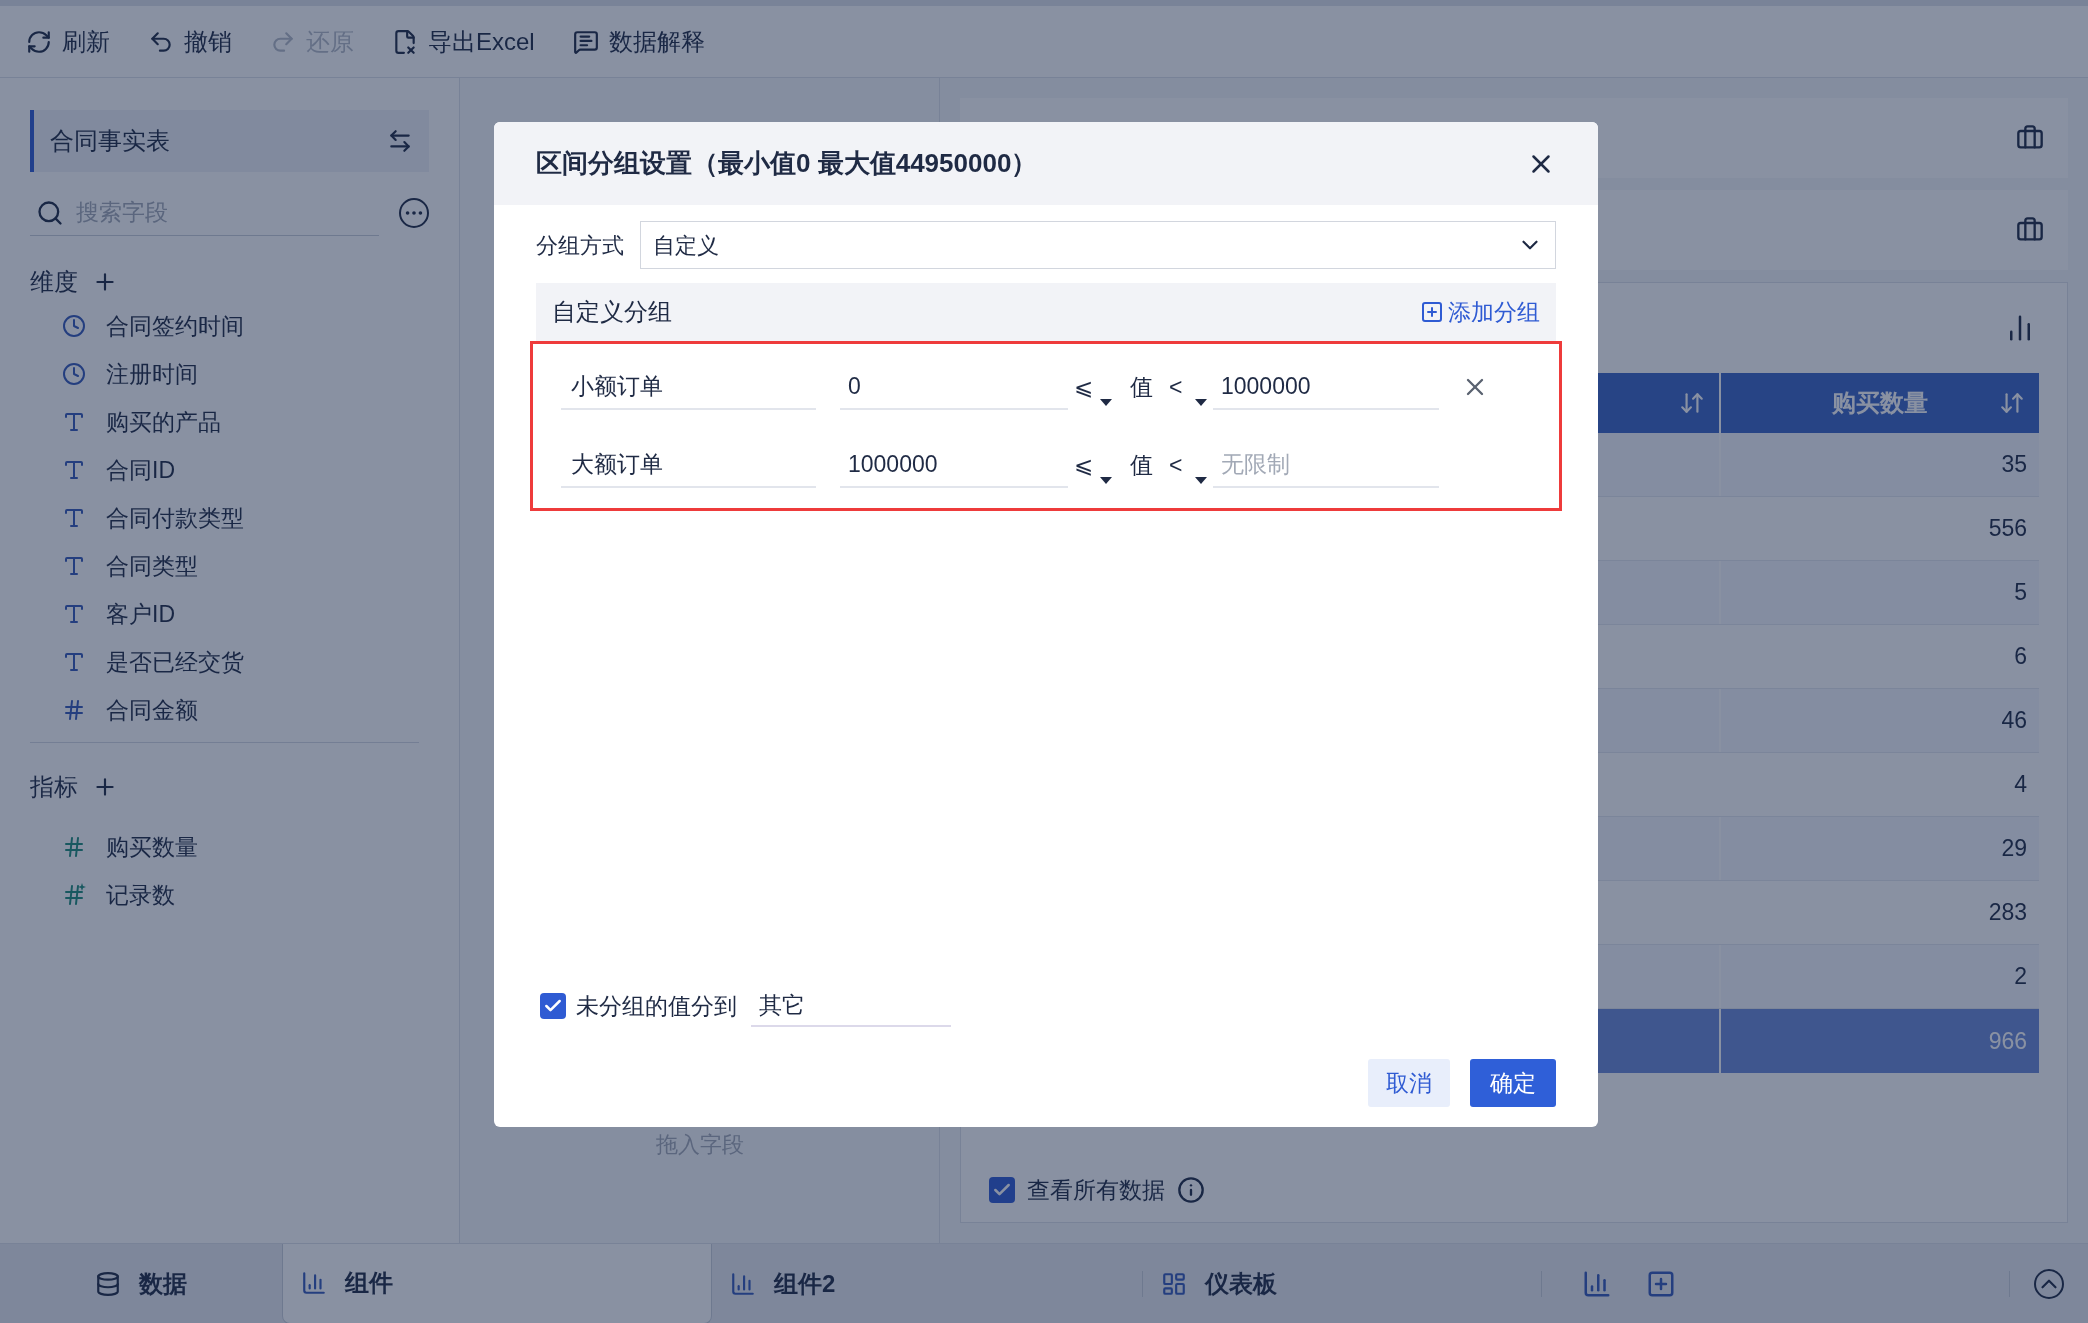 The width and height of the screenshot is (2088, 1323). I want to click on section-header: 自定义分组 添加分组, so click(1046, 312).